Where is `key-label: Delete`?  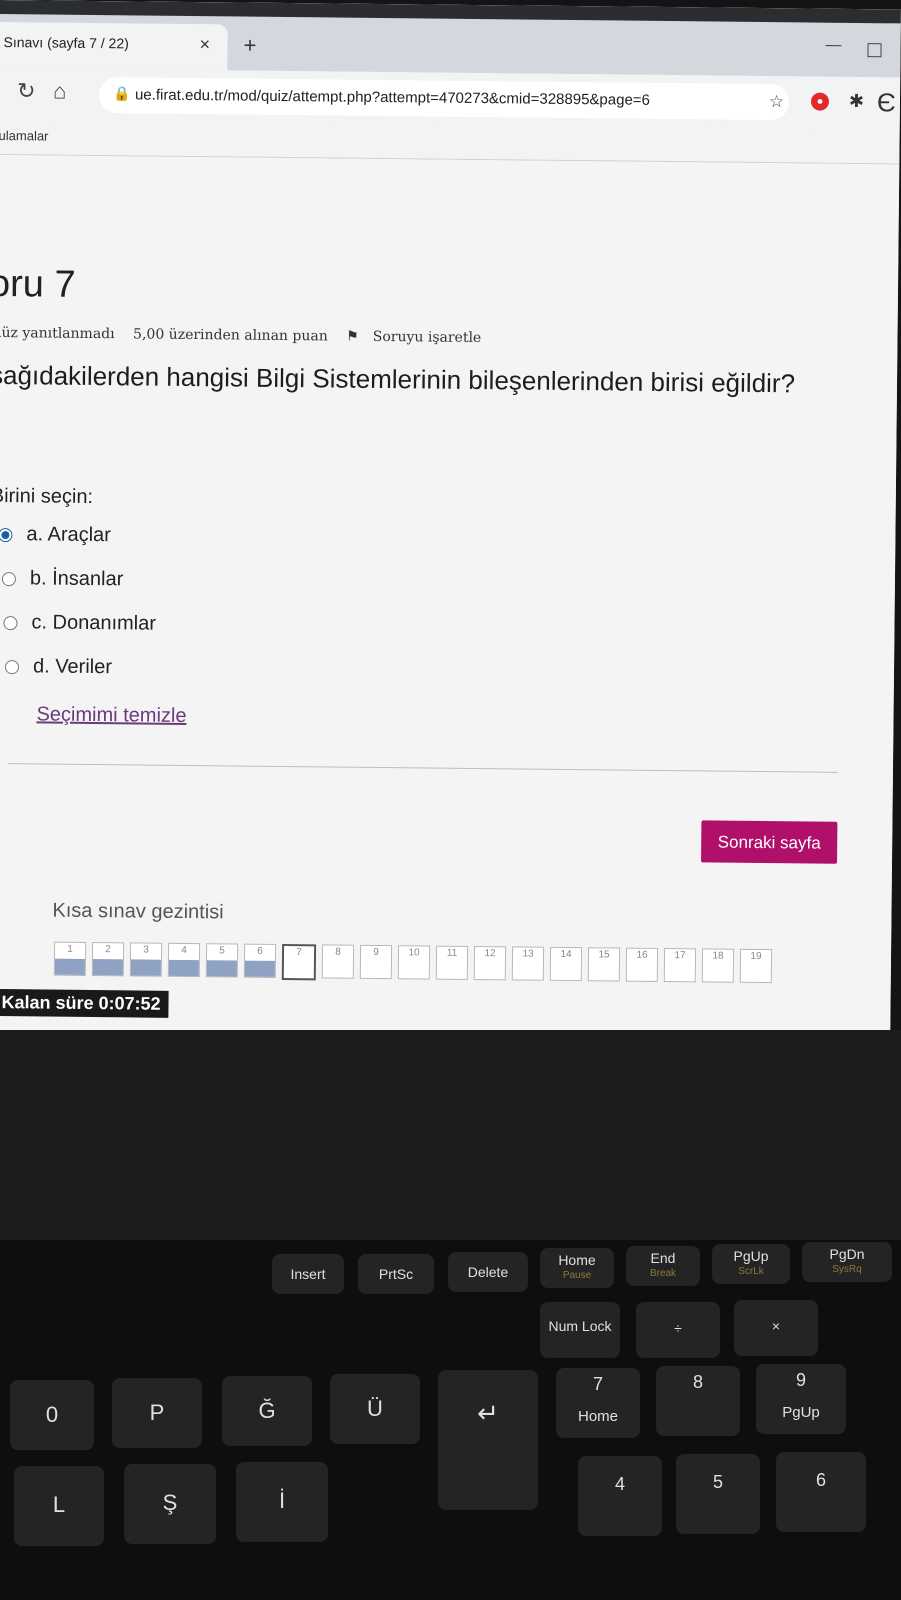 key-label: Delete is located at coordinates (488, 1272).